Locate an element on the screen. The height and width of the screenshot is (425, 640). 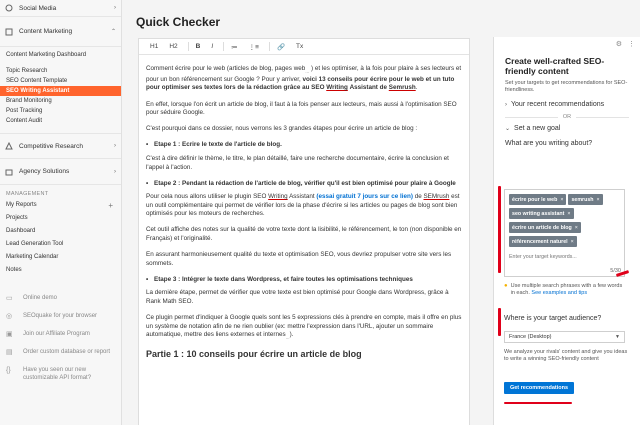
sidebar-item-content-audit: Content Audit is located at coordinates (60, 121).